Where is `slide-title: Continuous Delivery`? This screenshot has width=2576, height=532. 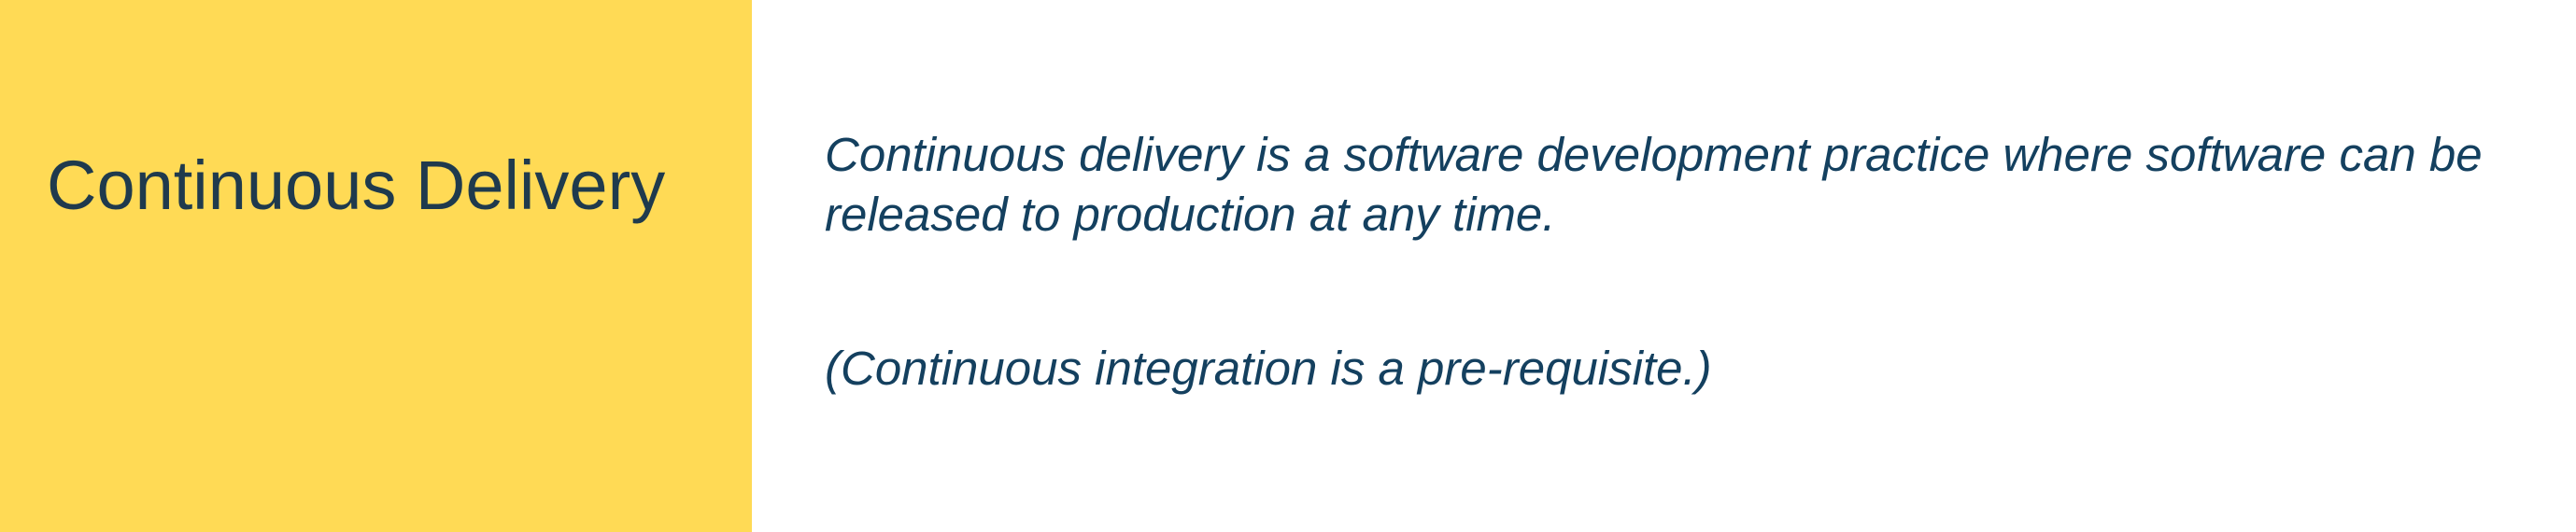 slide-title: Continuous Delivery is located at coordinates (356, 185).